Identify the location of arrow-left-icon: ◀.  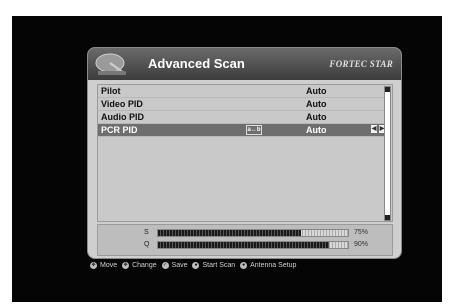
(374, 129).